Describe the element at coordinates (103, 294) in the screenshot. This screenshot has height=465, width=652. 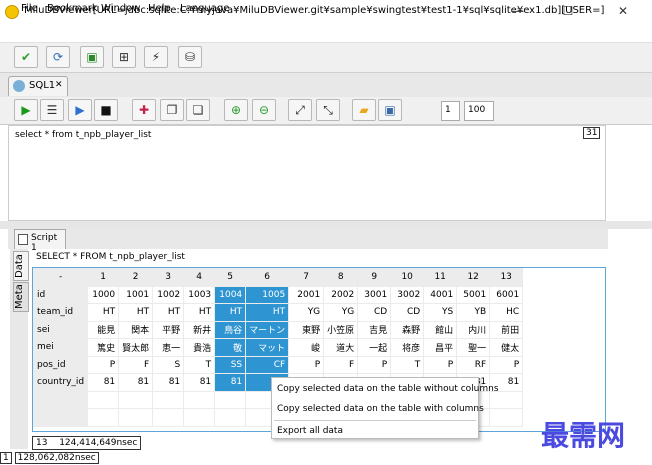
I see `table-cell: 1000` at that location.